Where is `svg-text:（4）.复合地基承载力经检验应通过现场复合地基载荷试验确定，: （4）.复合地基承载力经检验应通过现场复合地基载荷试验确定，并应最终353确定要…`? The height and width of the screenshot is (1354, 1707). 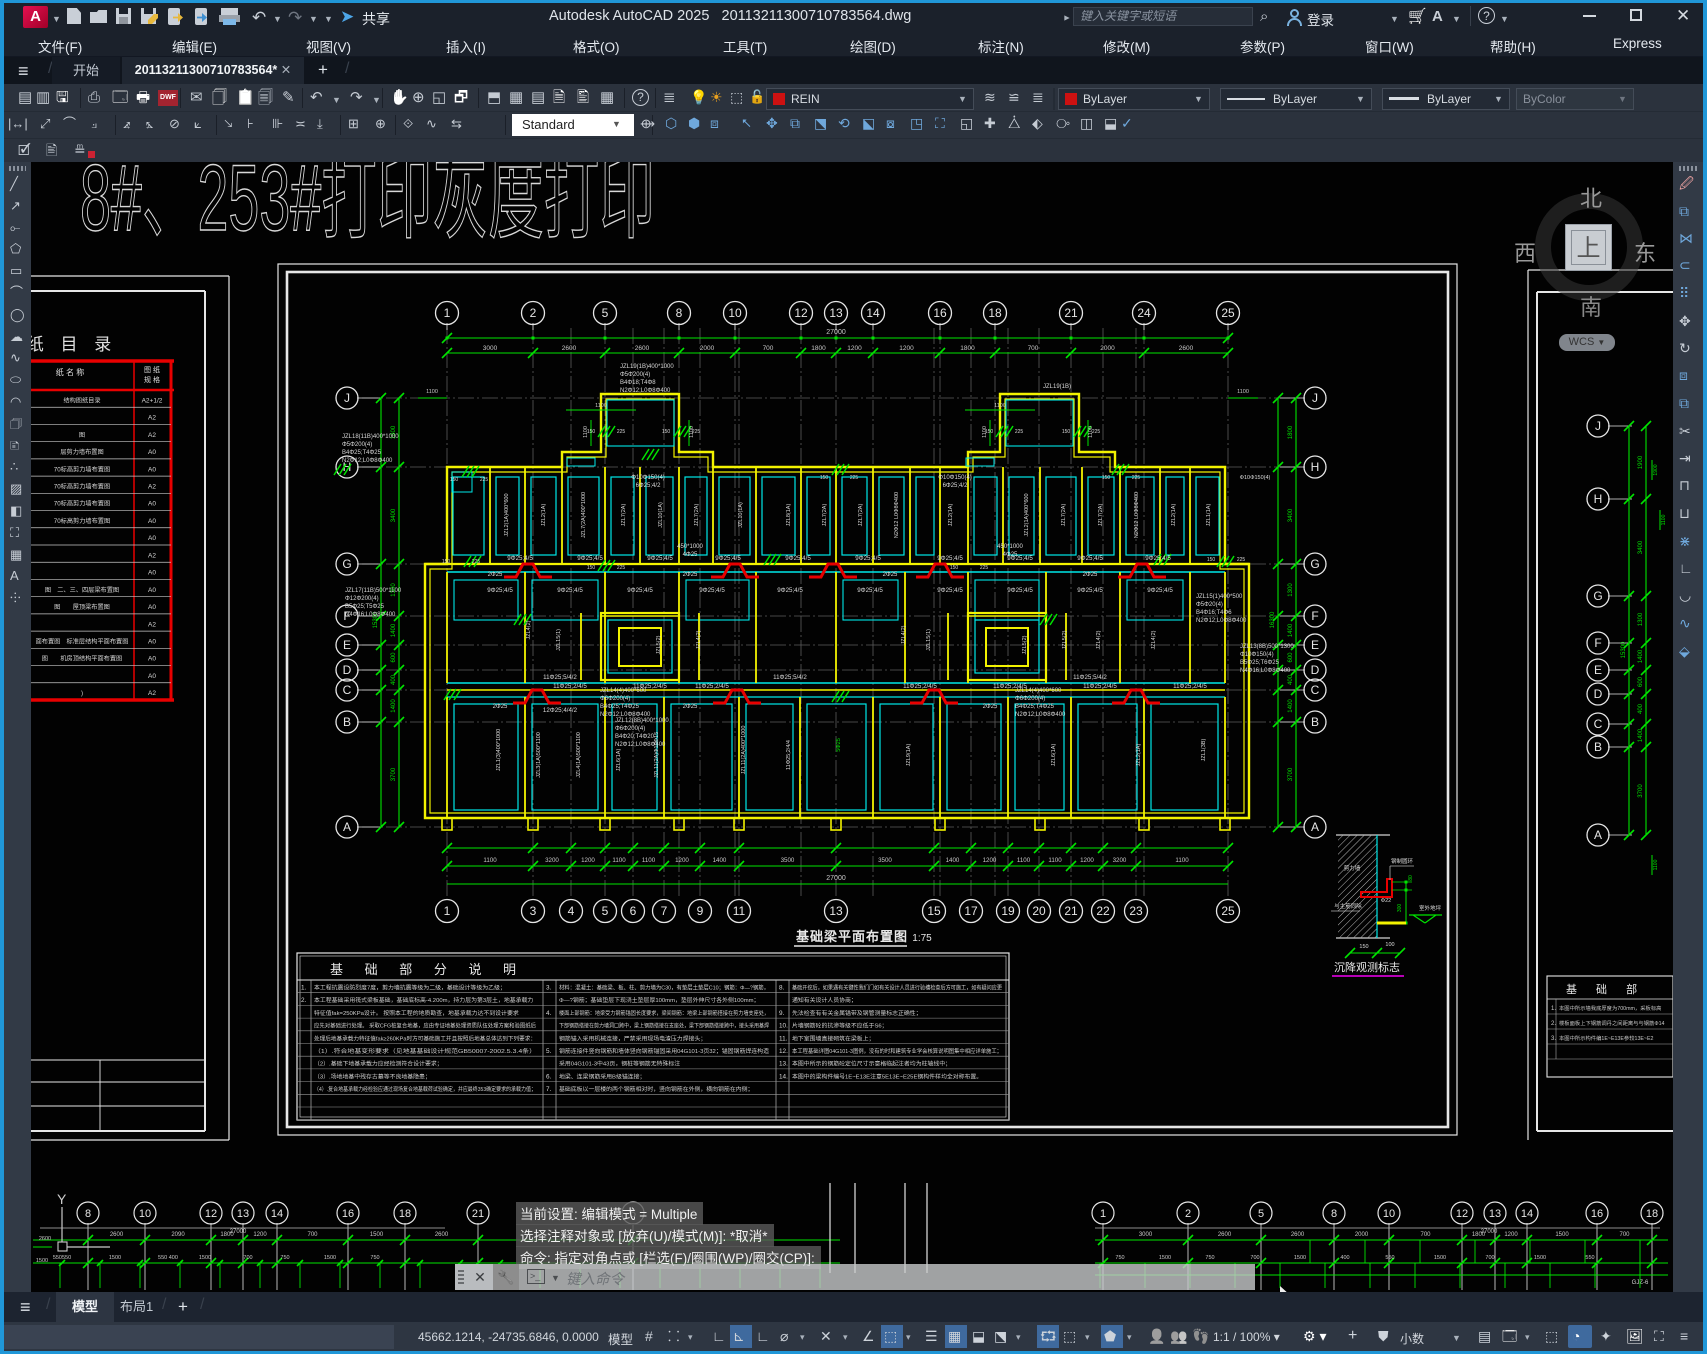
svg-text:（4）.复合地基承载力经检验应通过现场复合地基载荷试验确定，: （4）.复合地基承载力经检验应通过现场复合地基载荷试验确定，并应最终353确定要… is located at coordinates (425, 1089).